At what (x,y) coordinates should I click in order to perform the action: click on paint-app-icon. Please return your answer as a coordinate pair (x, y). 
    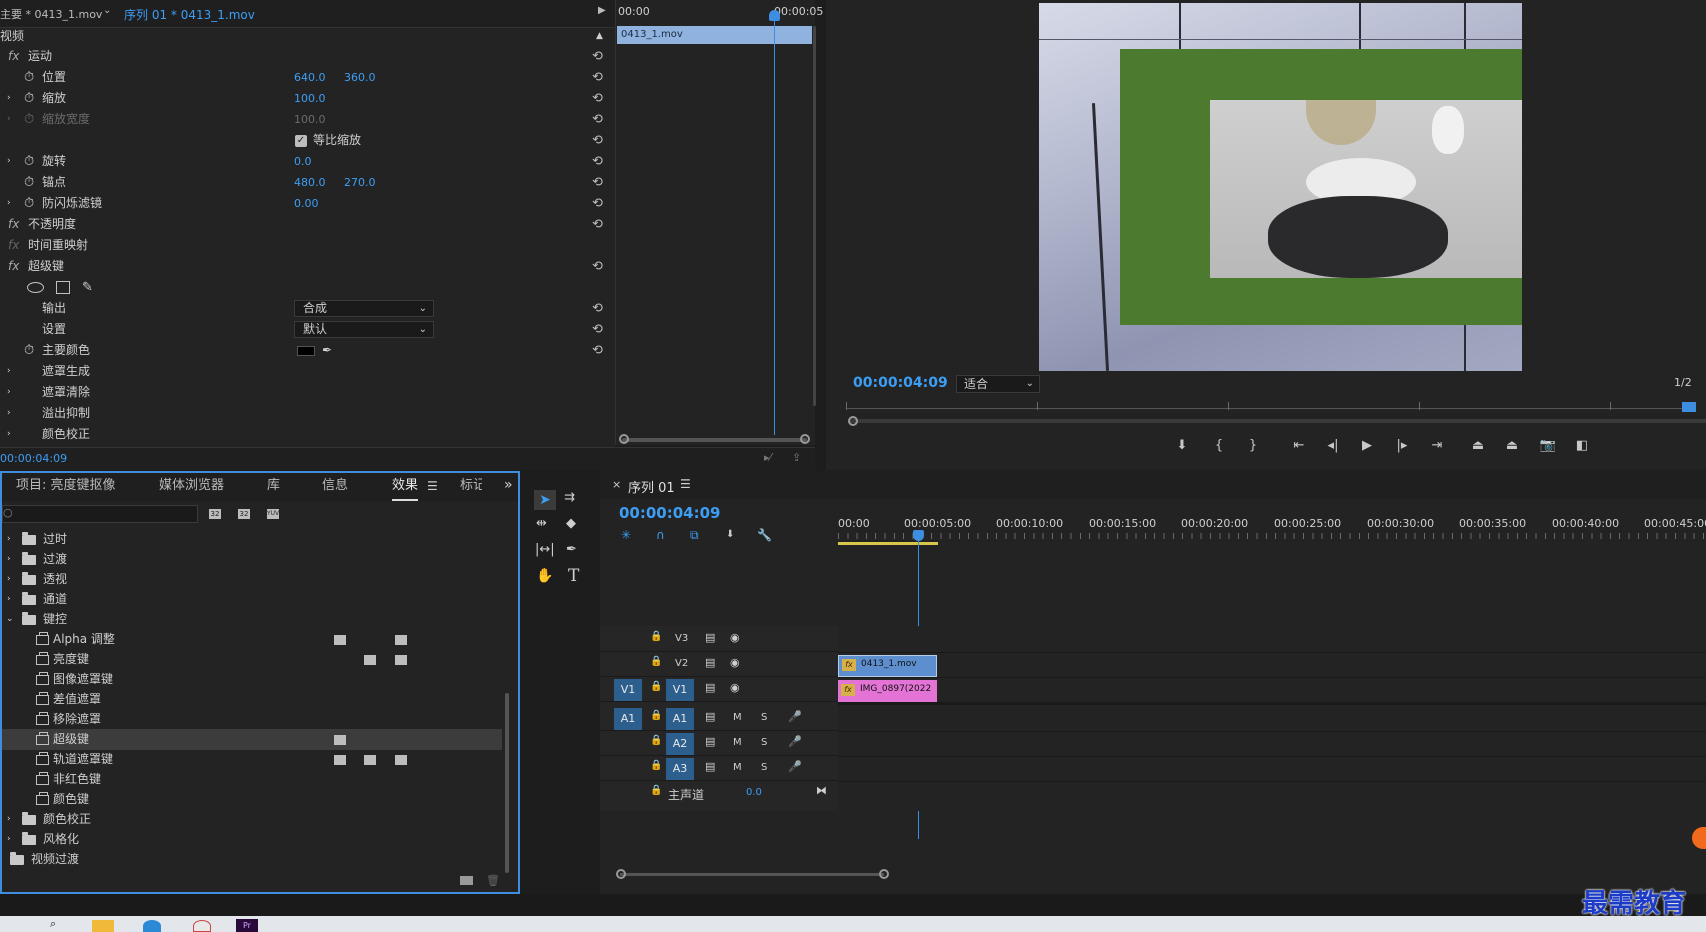
    Looking at the image, I should click on (202, 926).